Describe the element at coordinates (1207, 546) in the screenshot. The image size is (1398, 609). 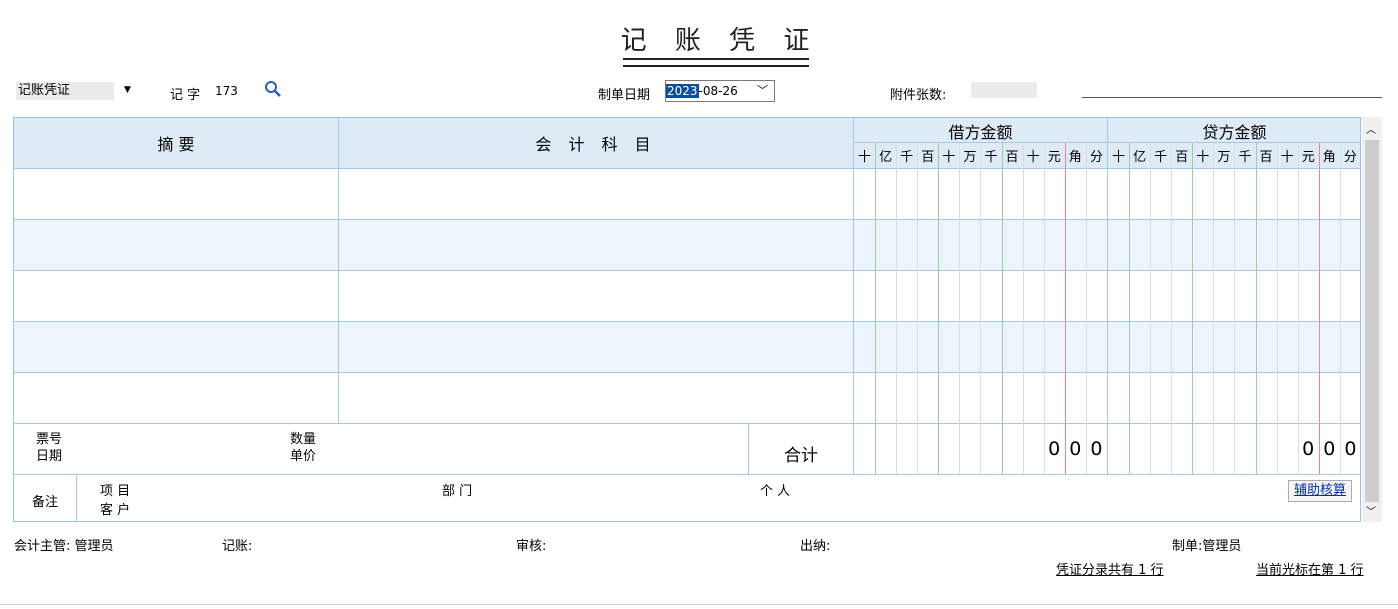
I see `maker-label: 制单:管理员` at that location.